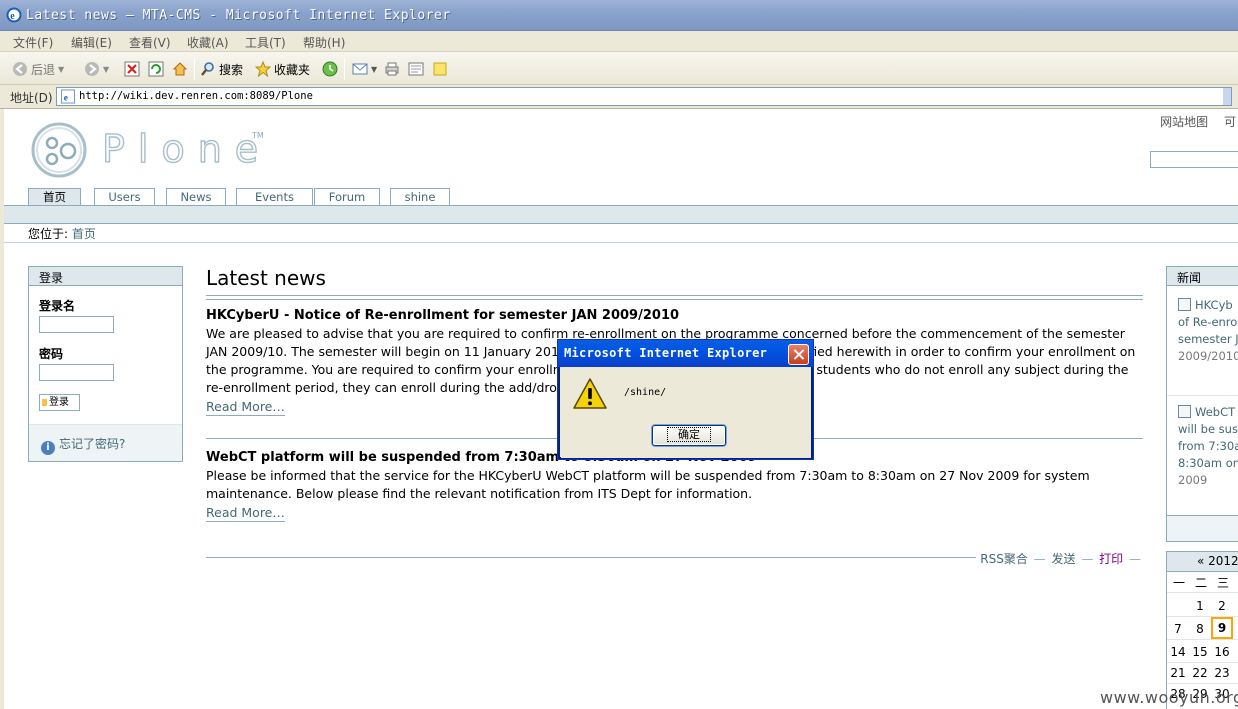 The image size is (1238, 709). I want to click on login-button-label: 登录, so click(59, 402).